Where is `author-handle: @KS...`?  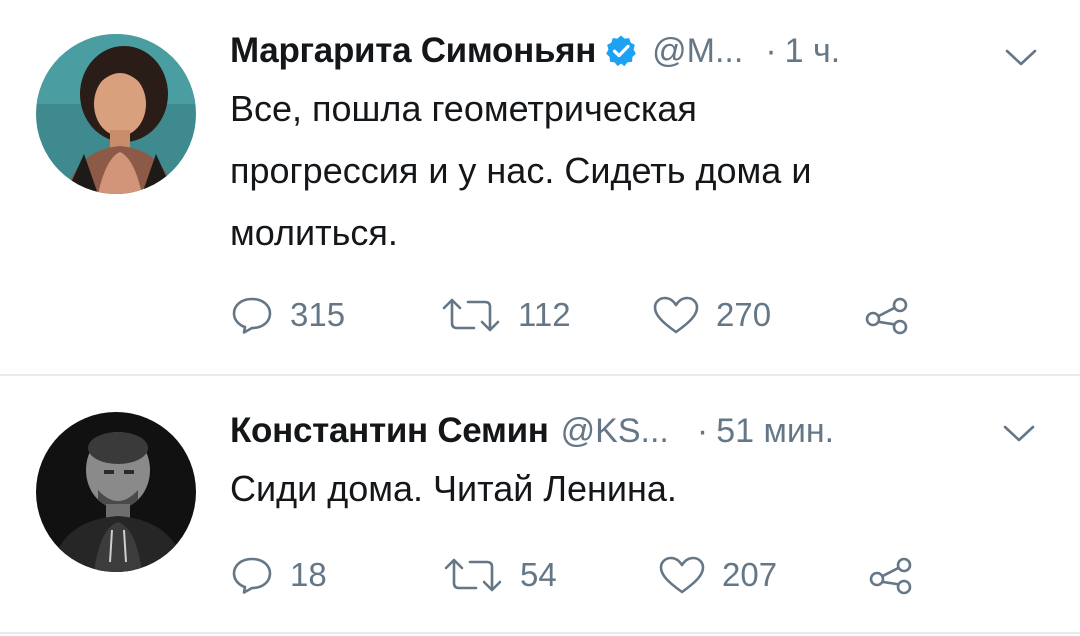
author-handle: @KS... is located at coordinates (615, 431).